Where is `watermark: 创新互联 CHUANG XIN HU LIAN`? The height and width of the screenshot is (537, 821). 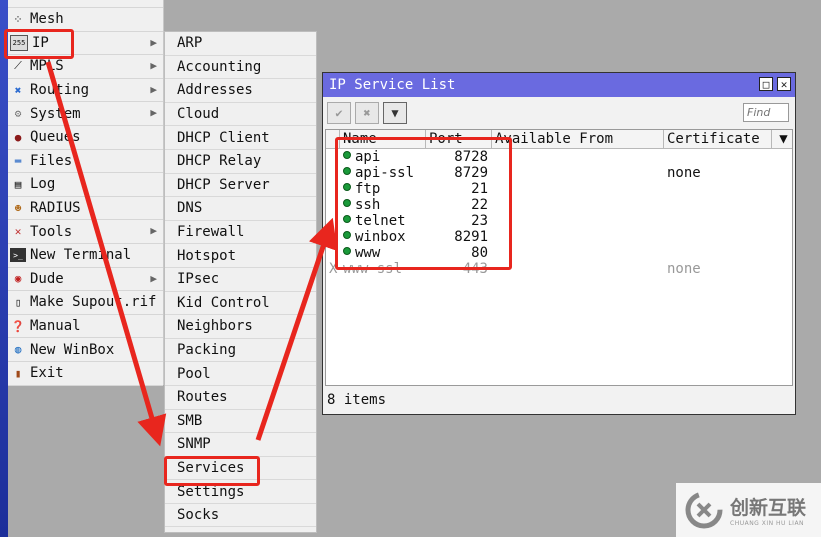
watermark: 创新互联 CHUANG XIN HU LIAN is located at coordinates (748, 510).